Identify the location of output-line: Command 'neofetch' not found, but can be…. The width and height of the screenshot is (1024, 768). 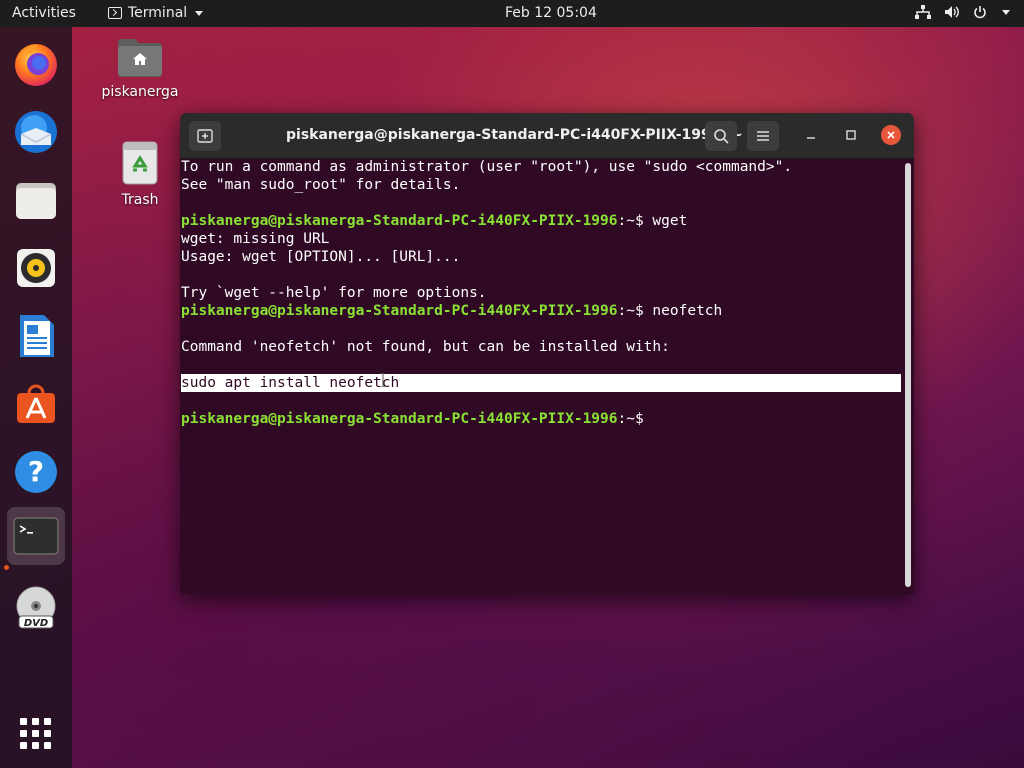
(425, 347).